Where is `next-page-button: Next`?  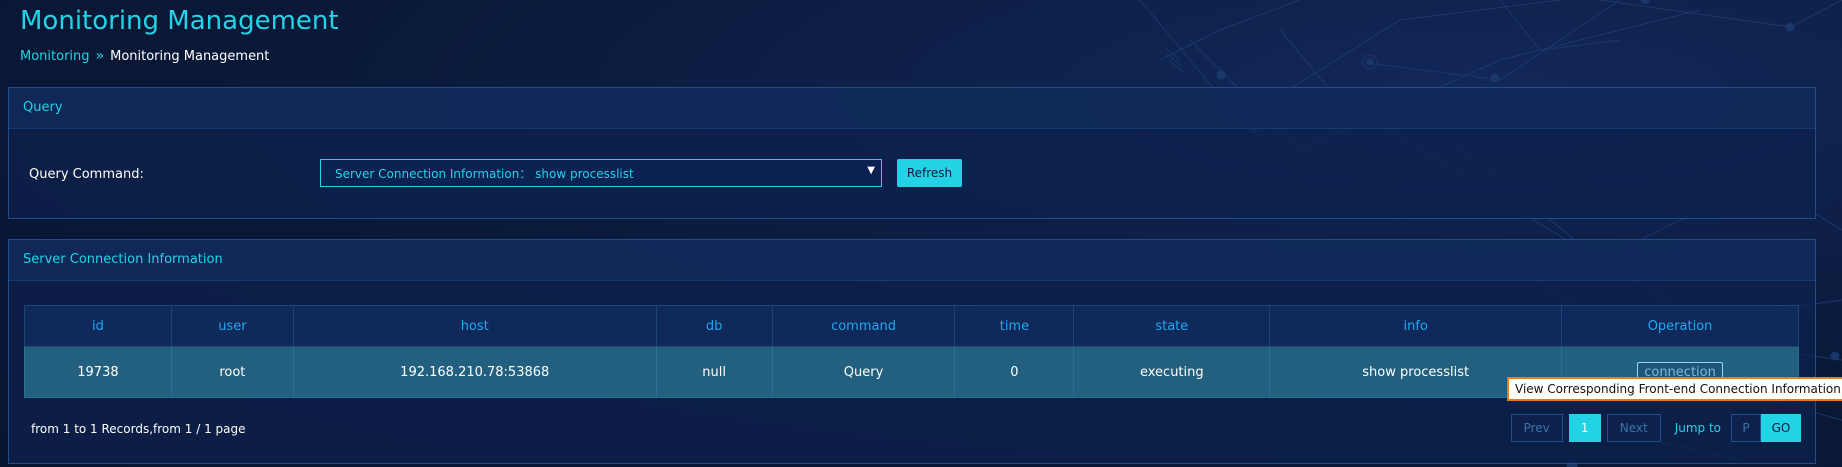 next-page-button: Next is located at coordinates (1633, 428).